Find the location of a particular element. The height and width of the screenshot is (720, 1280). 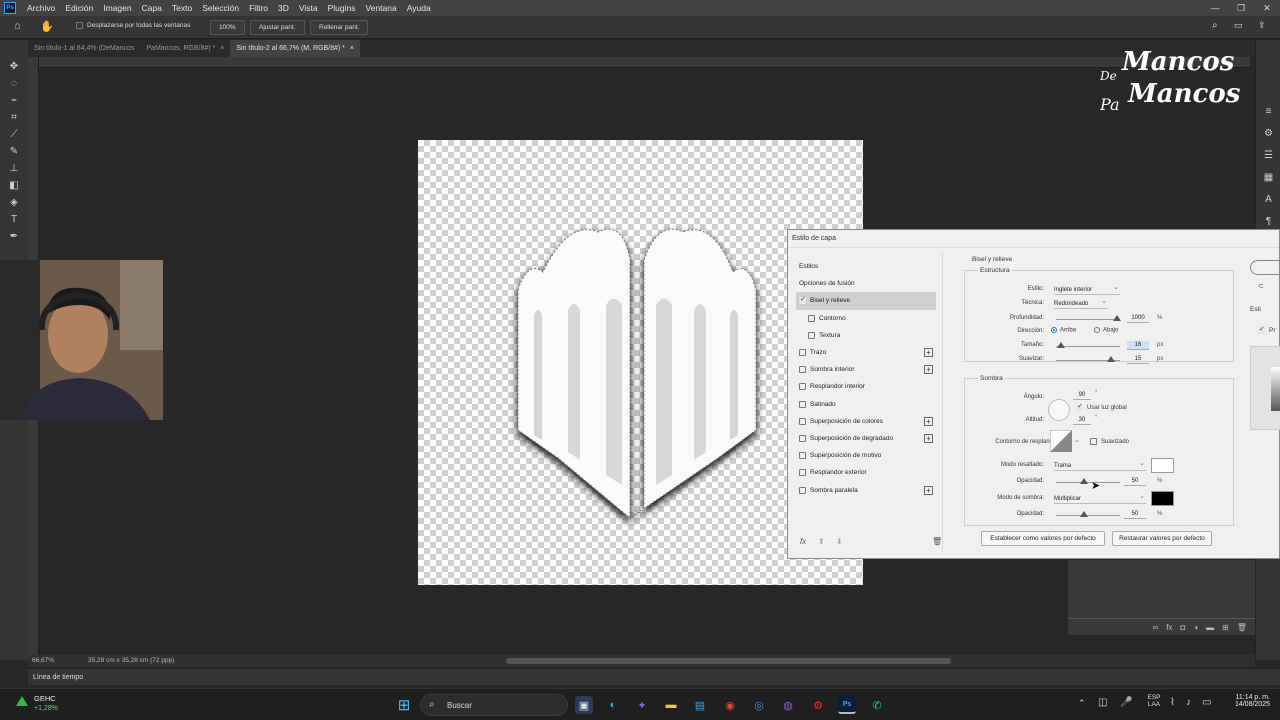

style-item-sombra-paralela: Sombra paralela + is located at coordinates (866, 489).